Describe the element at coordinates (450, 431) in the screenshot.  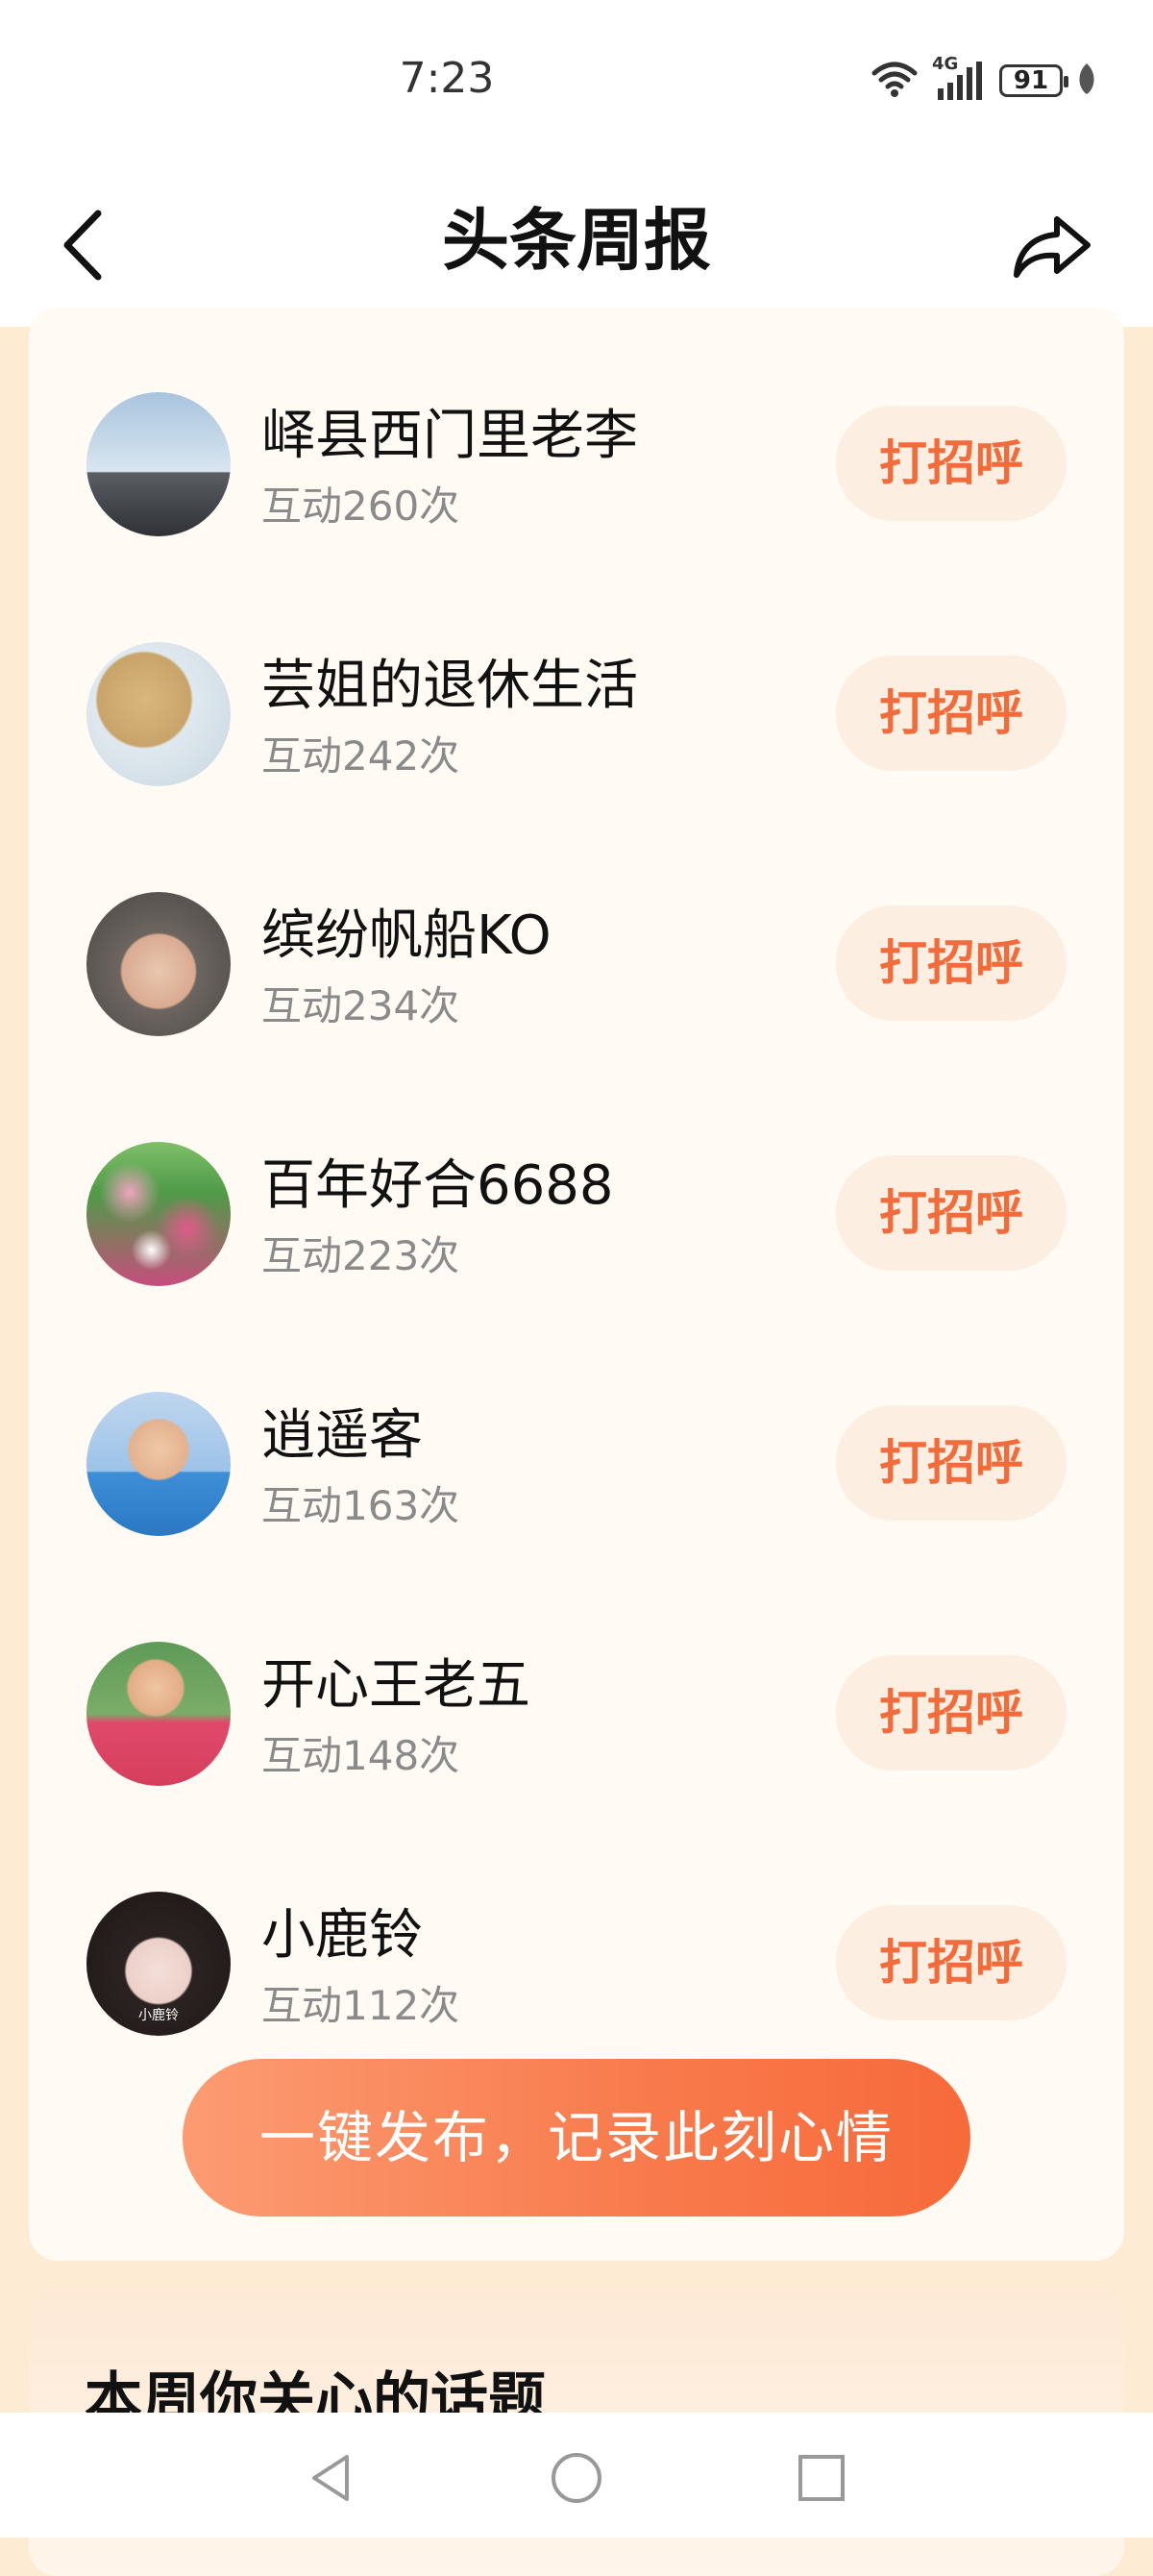
I see `contact-name: 峄县西门里老李` at that location.